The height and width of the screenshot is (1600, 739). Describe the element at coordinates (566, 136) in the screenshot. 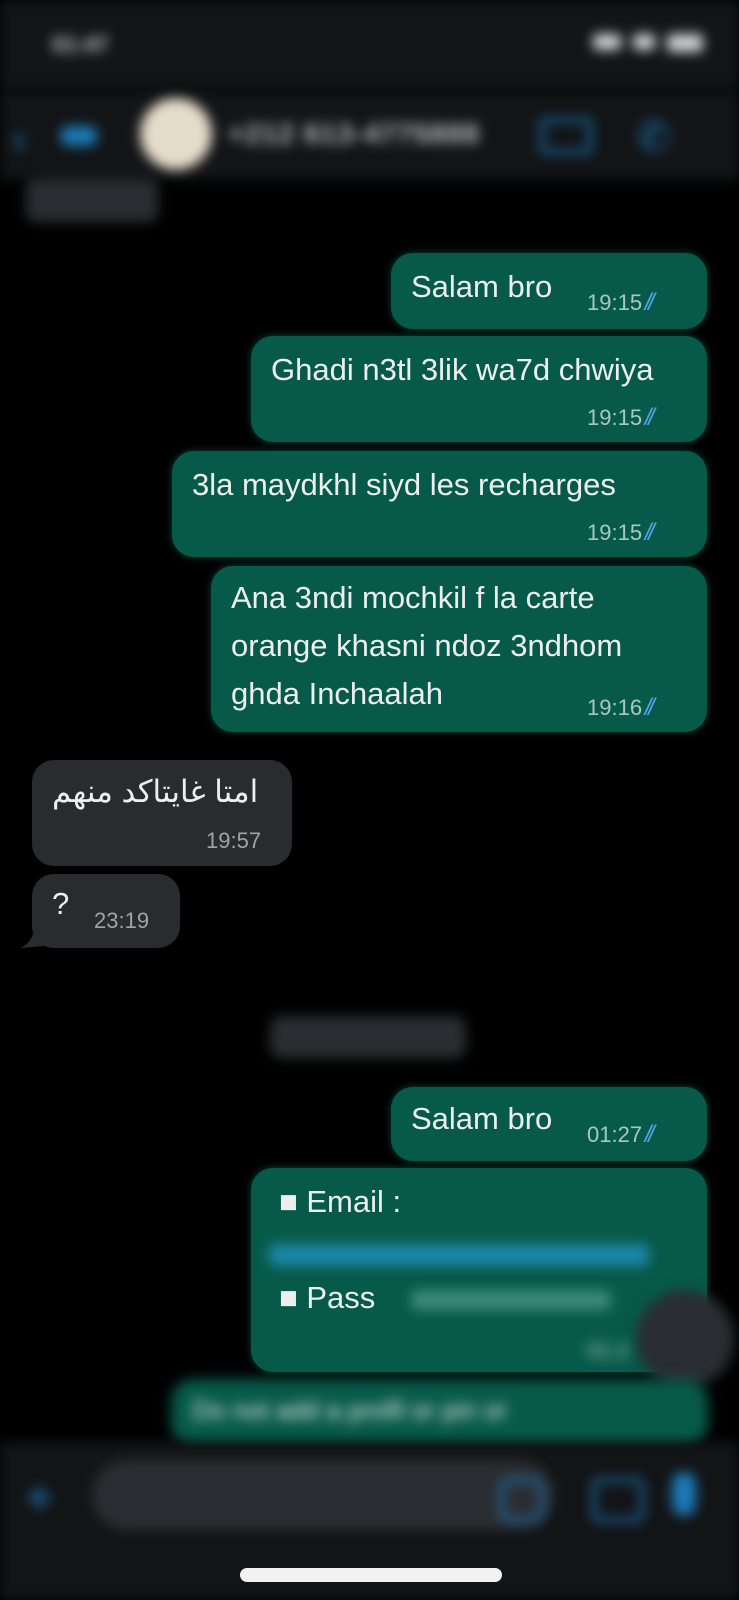

I see `video-call-icon` at that location.